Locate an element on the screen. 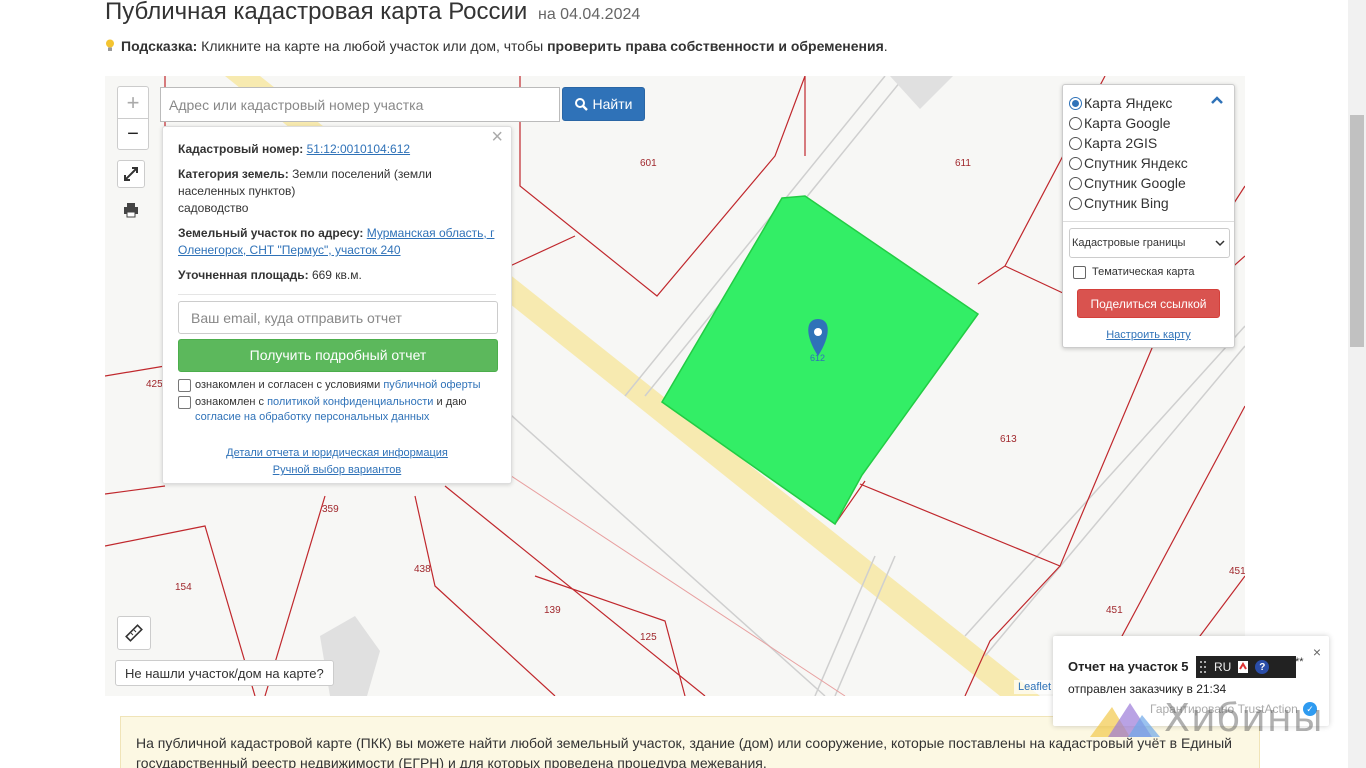 This screenshot has height=768, width=1366. privacy-checkbox is located at coordinates (184, 402).